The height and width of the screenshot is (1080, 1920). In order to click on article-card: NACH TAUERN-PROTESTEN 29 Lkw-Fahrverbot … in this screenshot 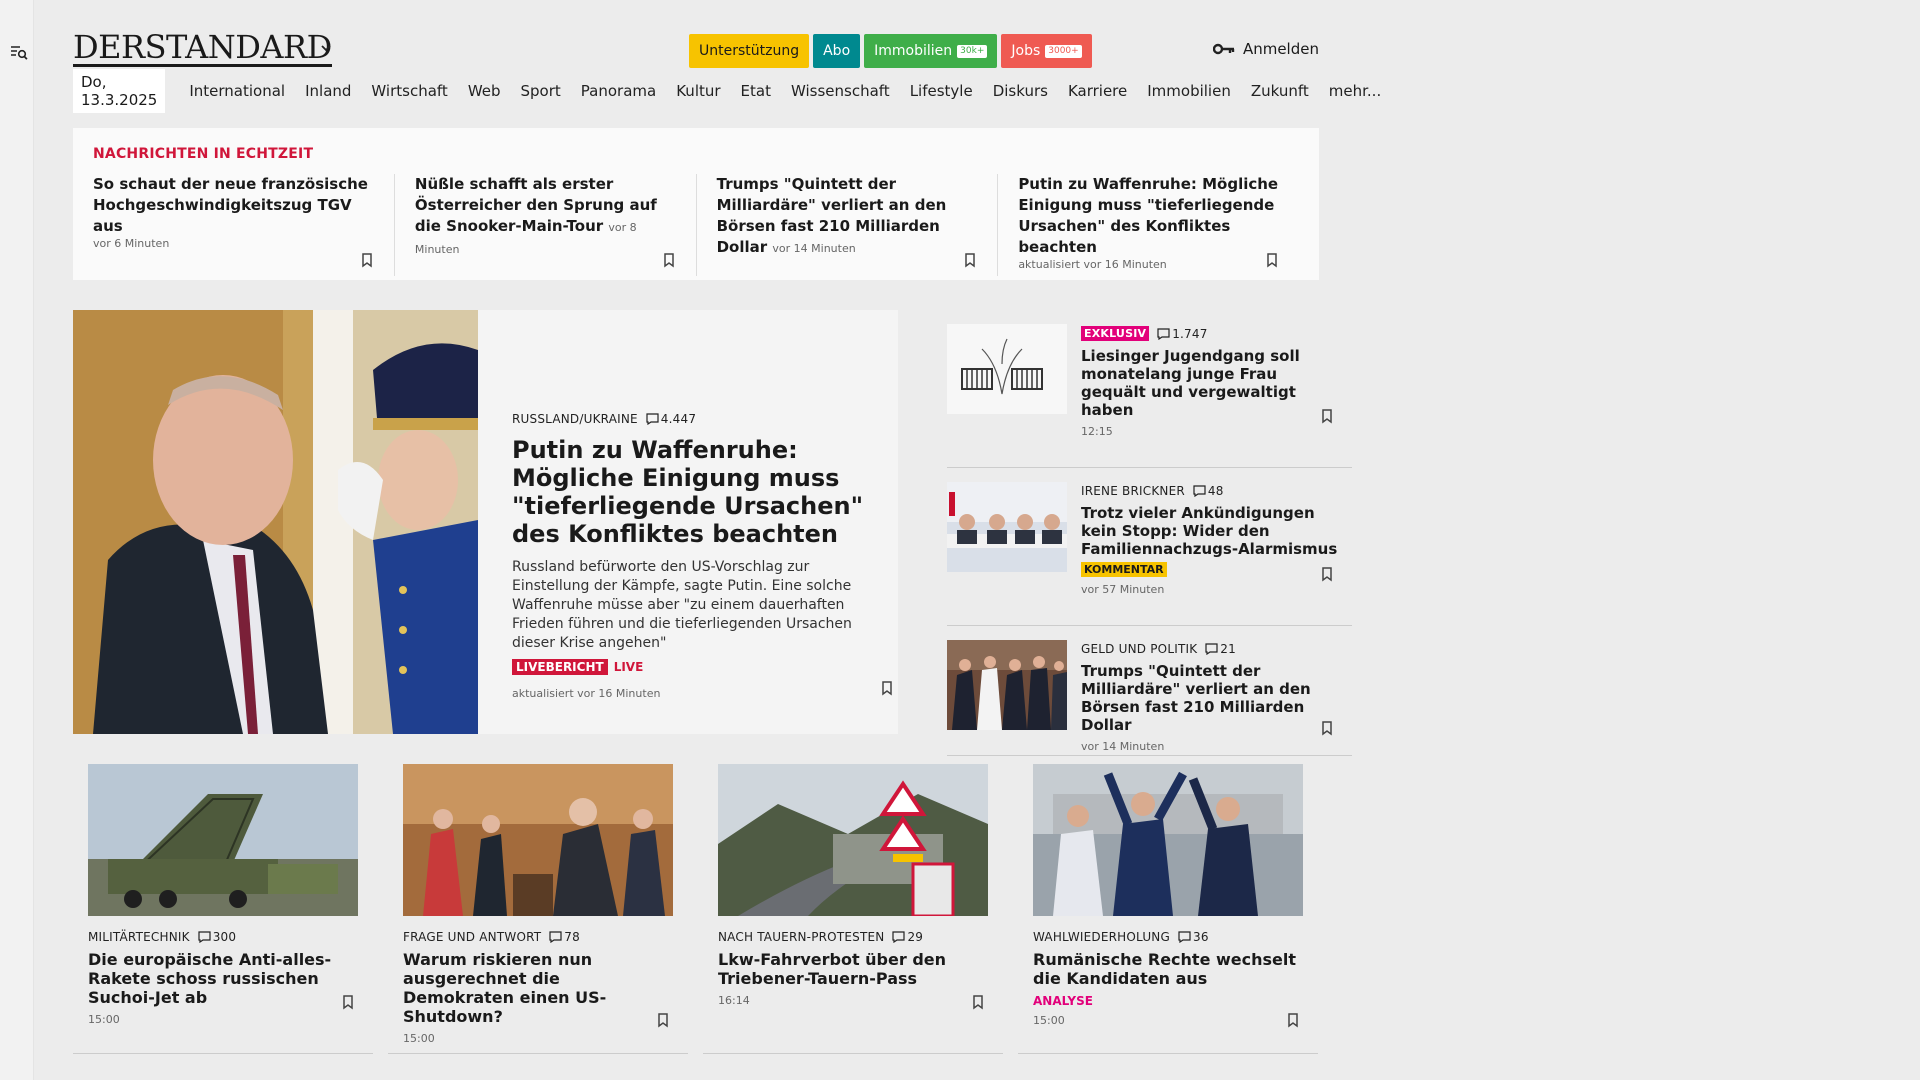, I will do `click(853, 905)`.